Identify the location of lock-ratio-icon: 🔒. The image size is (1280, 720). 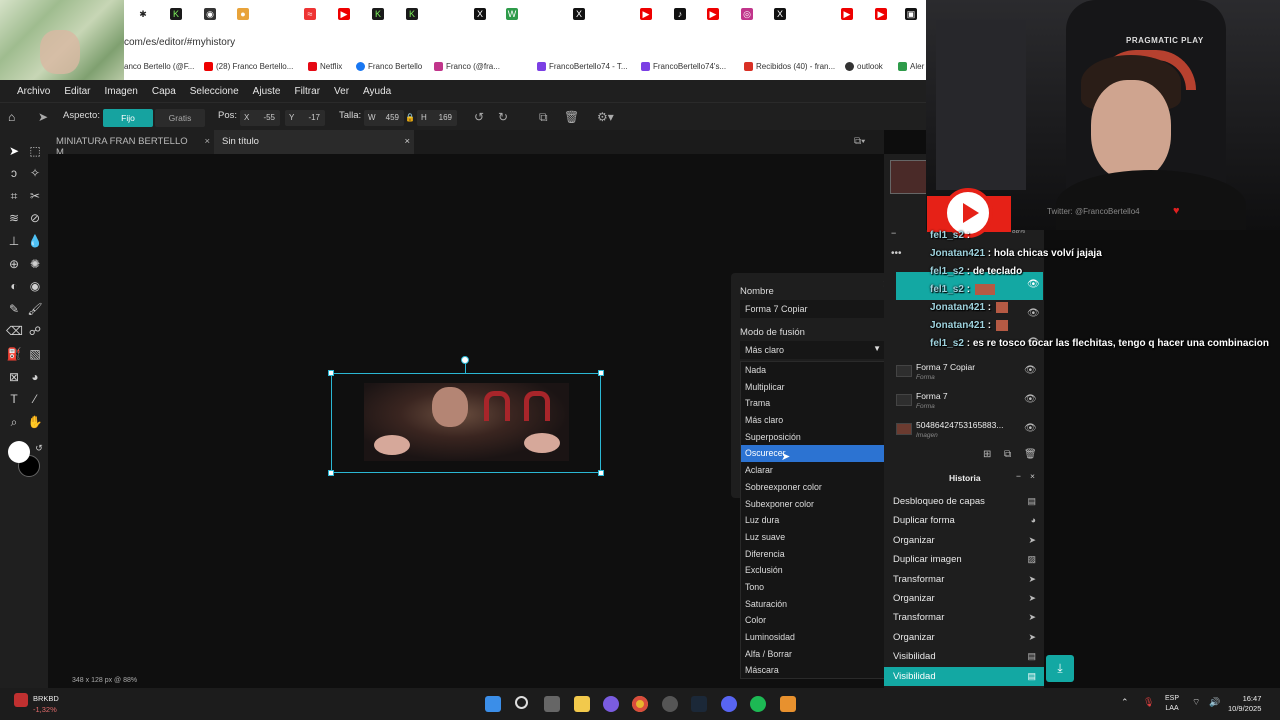
(410, 117).